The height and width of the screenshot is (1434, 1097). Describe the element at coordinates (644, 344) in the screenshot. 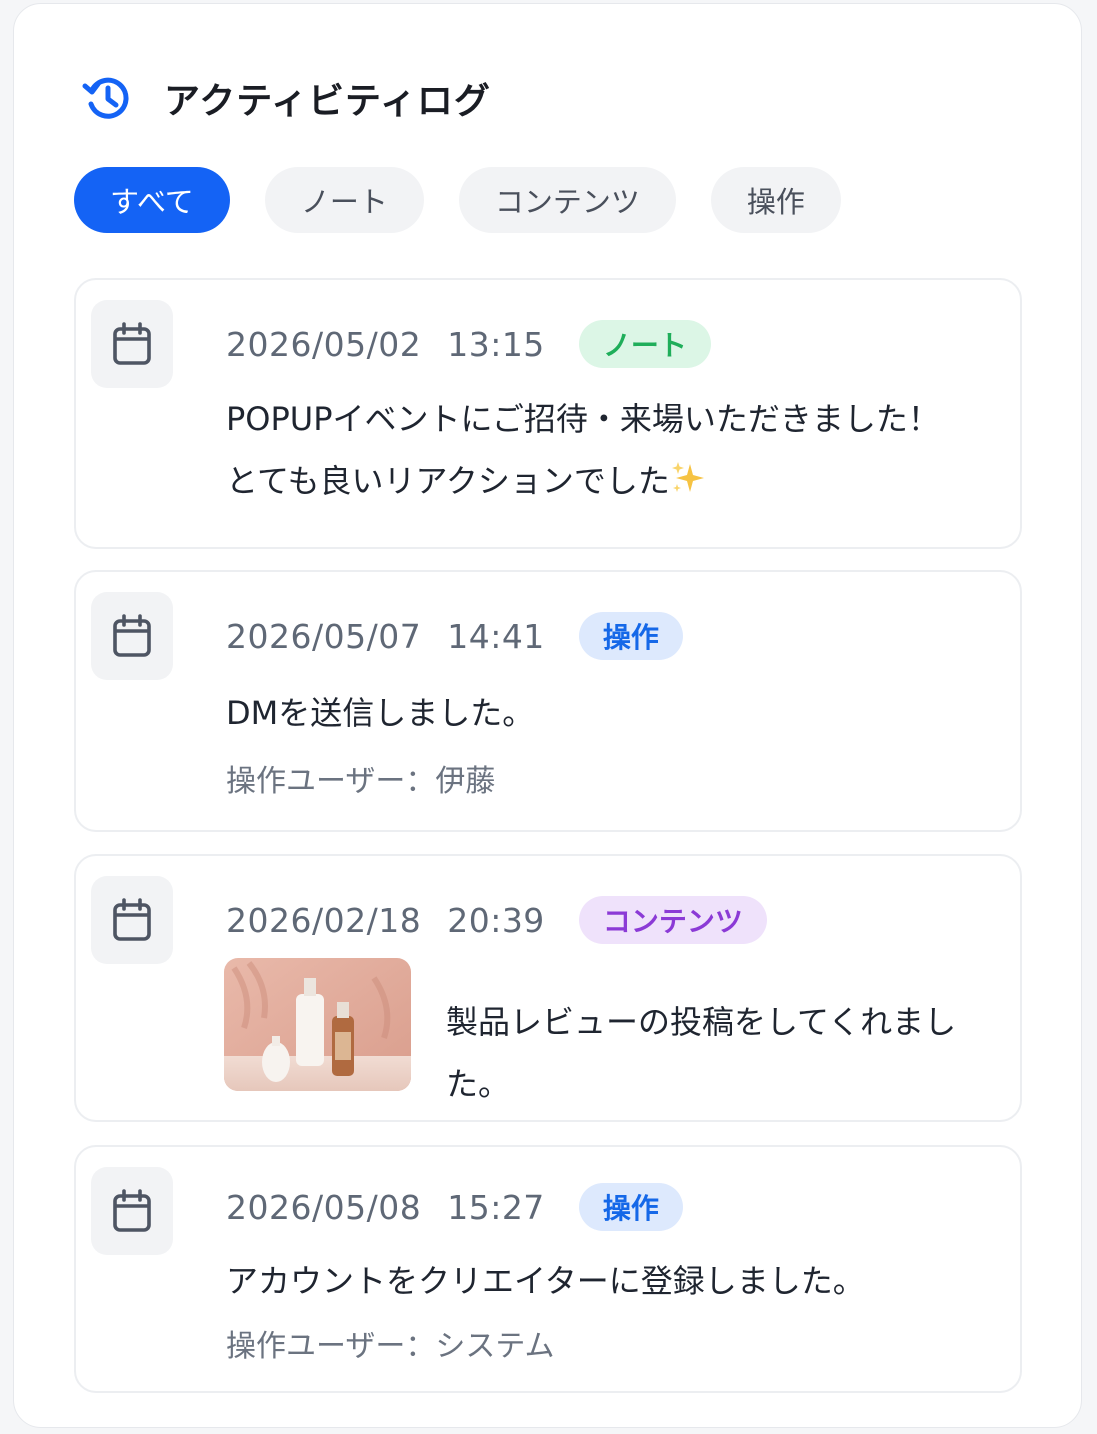

I see `tag-badge: ノート` at that location.